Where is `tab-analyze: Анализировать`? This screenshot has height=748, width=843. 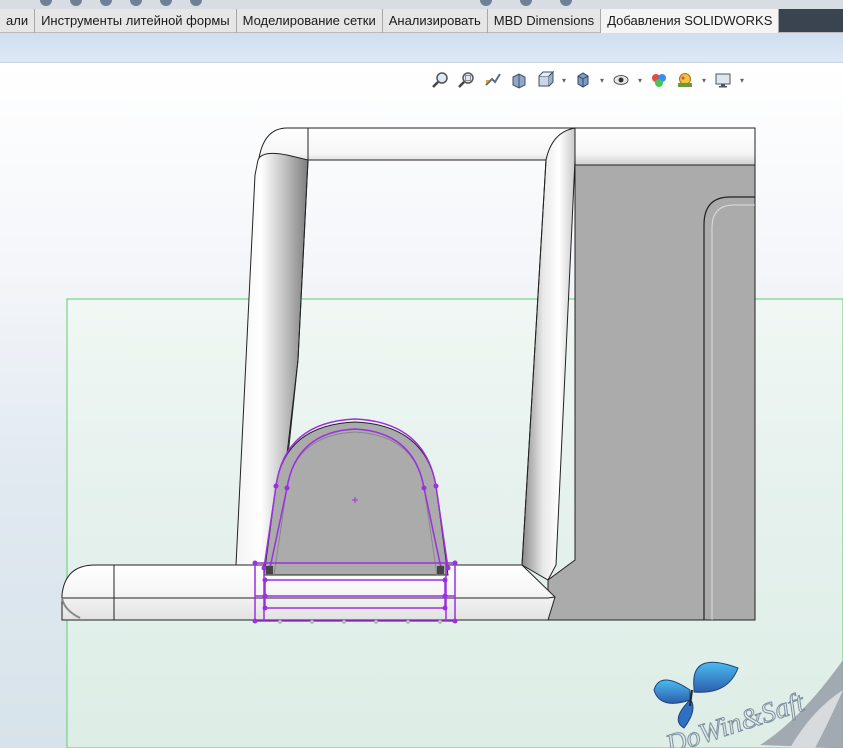
tab-analyze: Анализировать is located at coordinates (435, 21).